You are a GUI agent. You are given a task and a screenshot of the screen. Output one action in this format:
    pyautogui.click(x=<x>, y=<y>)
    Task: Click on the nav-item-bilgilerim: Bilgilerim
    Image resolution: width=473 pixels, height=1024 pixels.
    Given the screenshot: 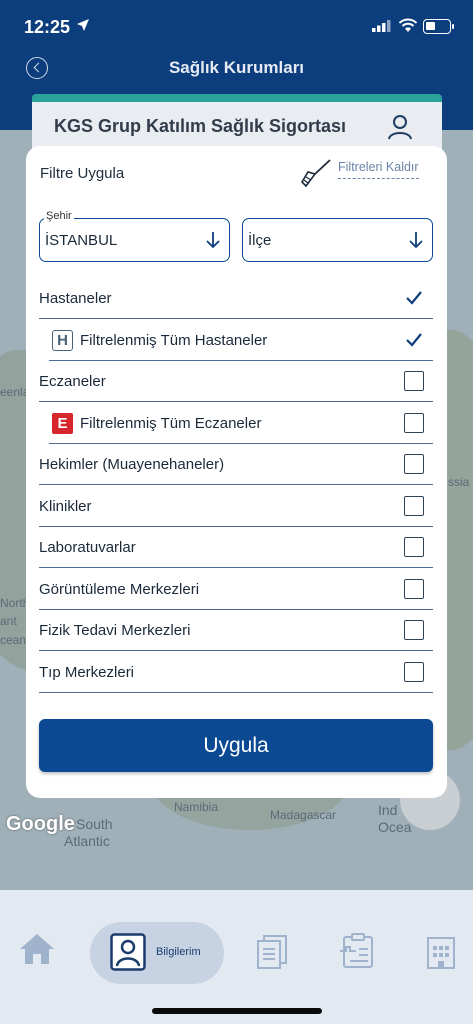 What is the action you would take?
    pyautogui.click(x=157, y=953)
    